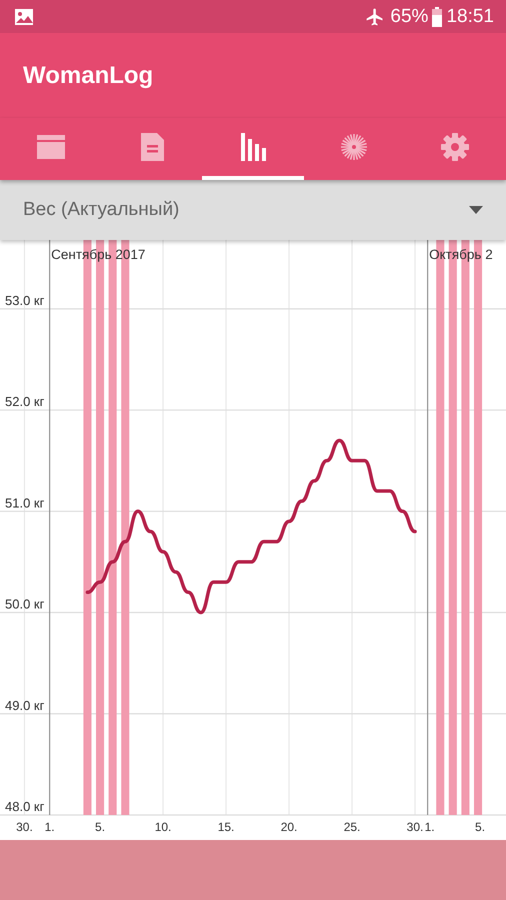 The height and width of the screenshot is (900, 506). Describe the element at coordinates (352, 827) in the screenshot. I see `x-axis-label: 25.` at that location.